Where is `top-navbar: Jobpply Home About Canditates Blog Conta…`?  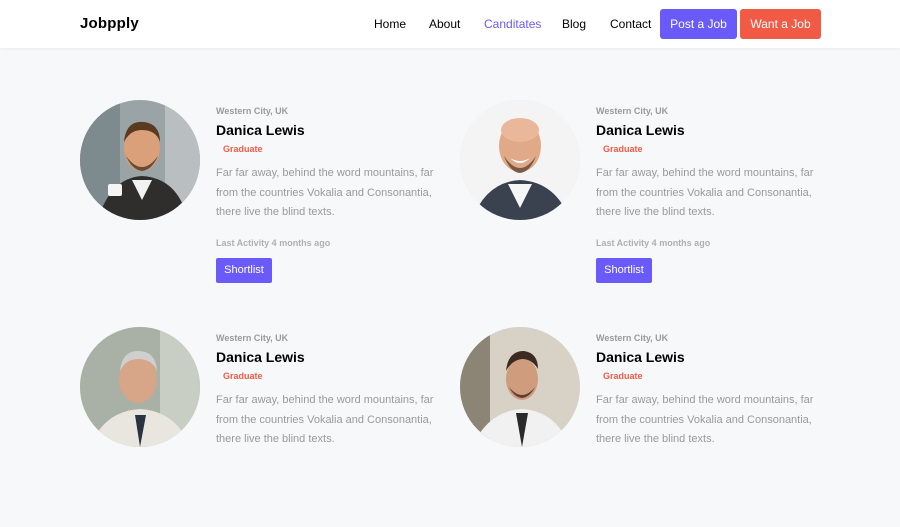
top-navbar: Jobpply Home About Canditates Blog Conta… is located at coordinates (450, 24).